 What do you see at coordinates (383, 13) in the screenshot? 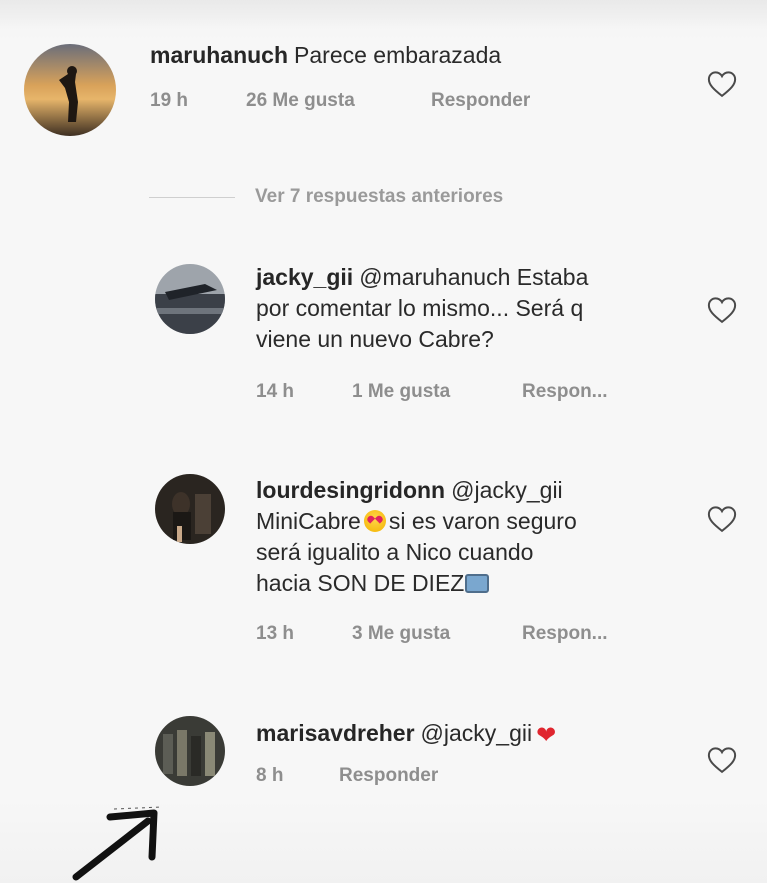
I see `top-strip` at bounding box center [383, 13].